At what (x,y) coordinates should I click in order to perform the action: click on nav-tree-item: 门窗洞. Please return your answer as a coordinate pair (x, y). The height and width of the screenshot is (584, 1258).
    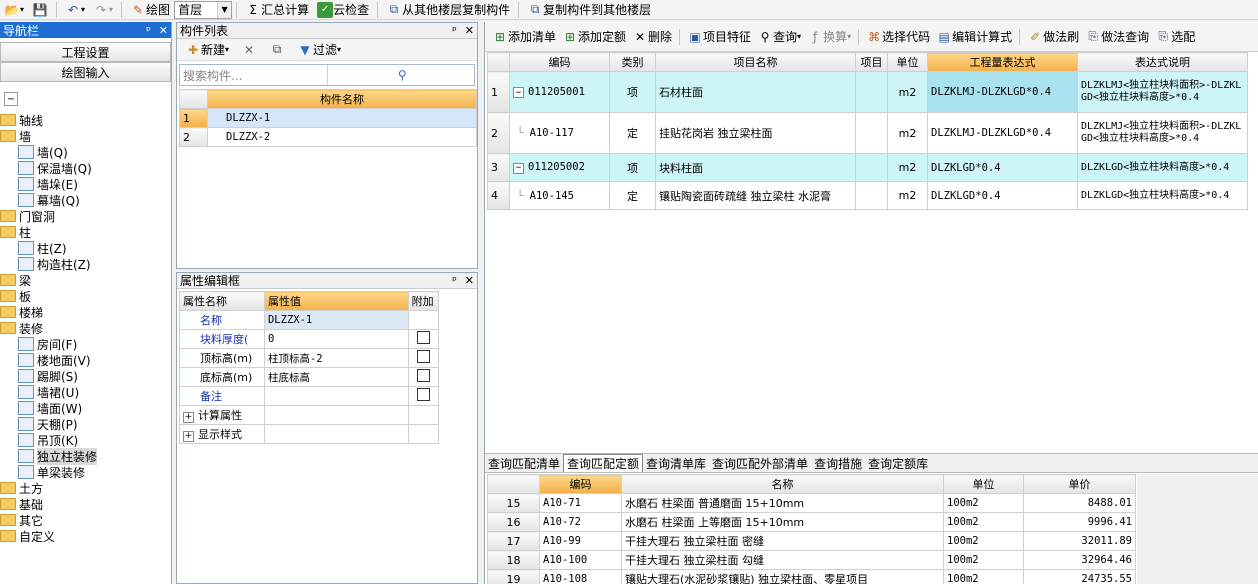
    Looking at the image, I should click on (85, 216).